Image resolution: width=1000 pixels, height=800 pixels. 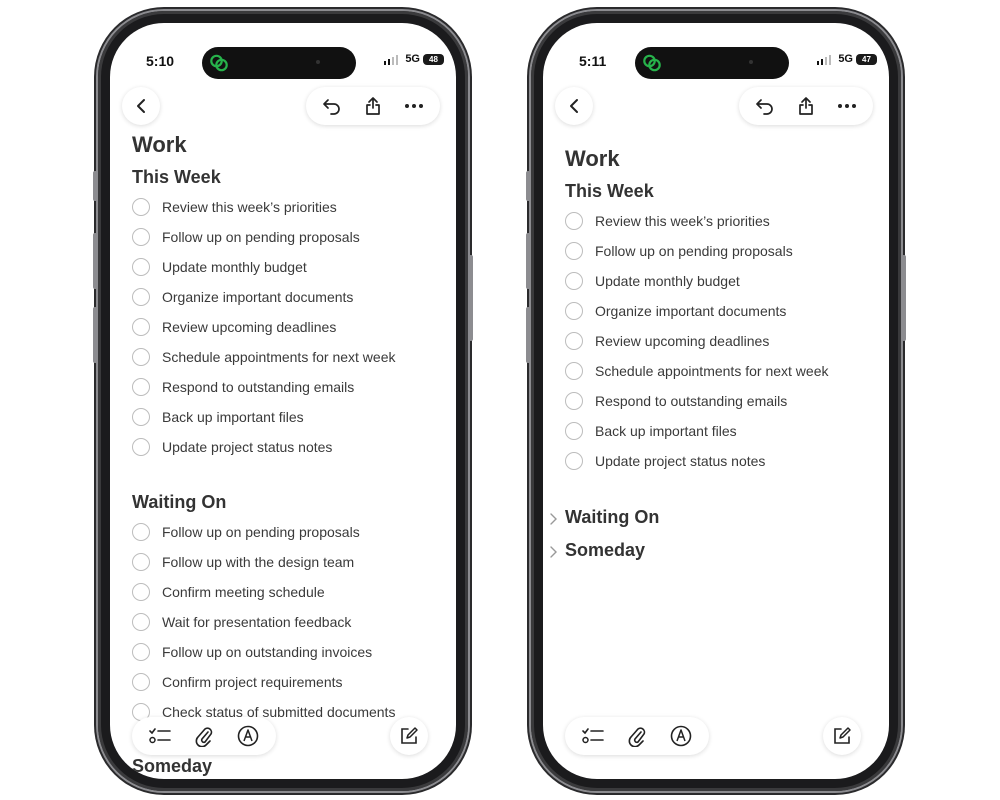 I want to click on checklist-item-text: Update monthly budget, so click(x=234, y=267).